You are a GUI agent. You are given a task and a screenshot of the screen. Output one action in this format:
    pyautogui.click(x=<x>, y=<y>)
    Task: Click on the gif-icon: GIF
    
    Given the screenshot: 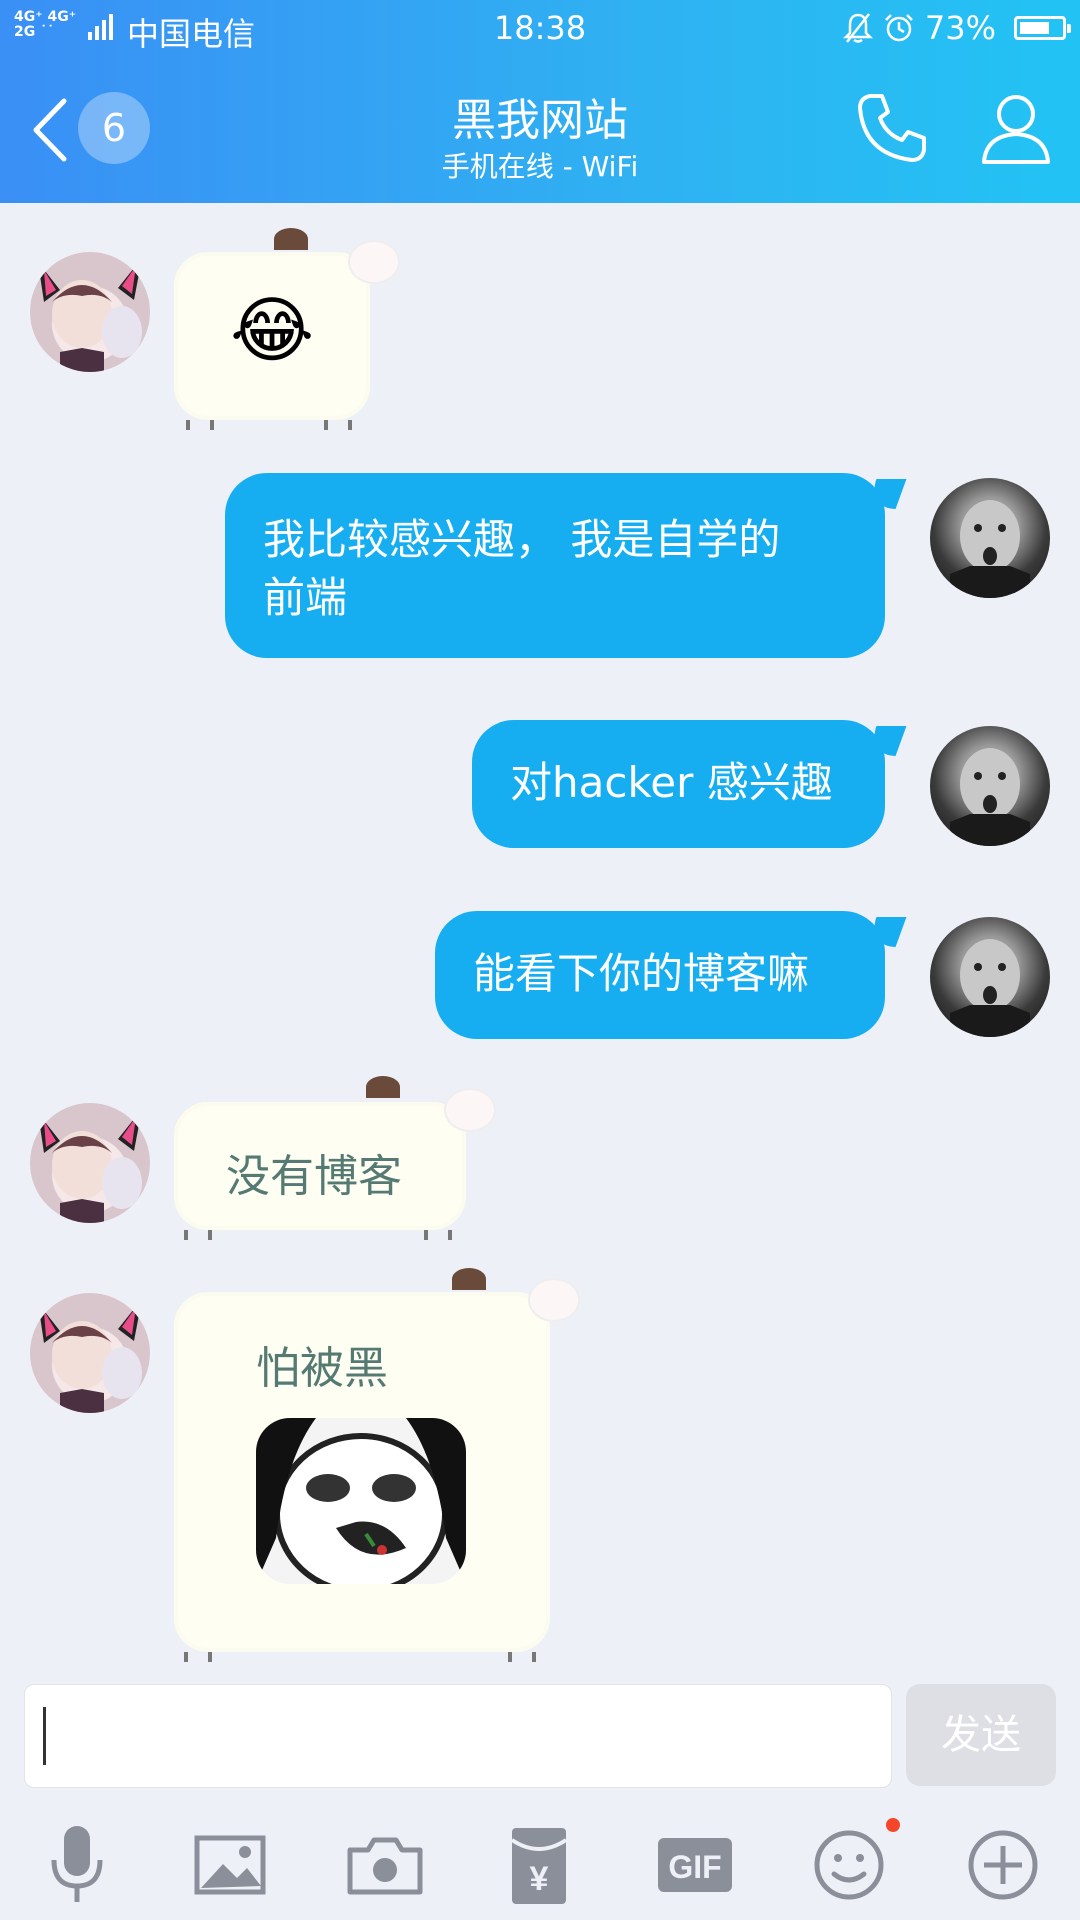 What is the action you would take?
    pyautogui.click(x=695, y=1865)
    